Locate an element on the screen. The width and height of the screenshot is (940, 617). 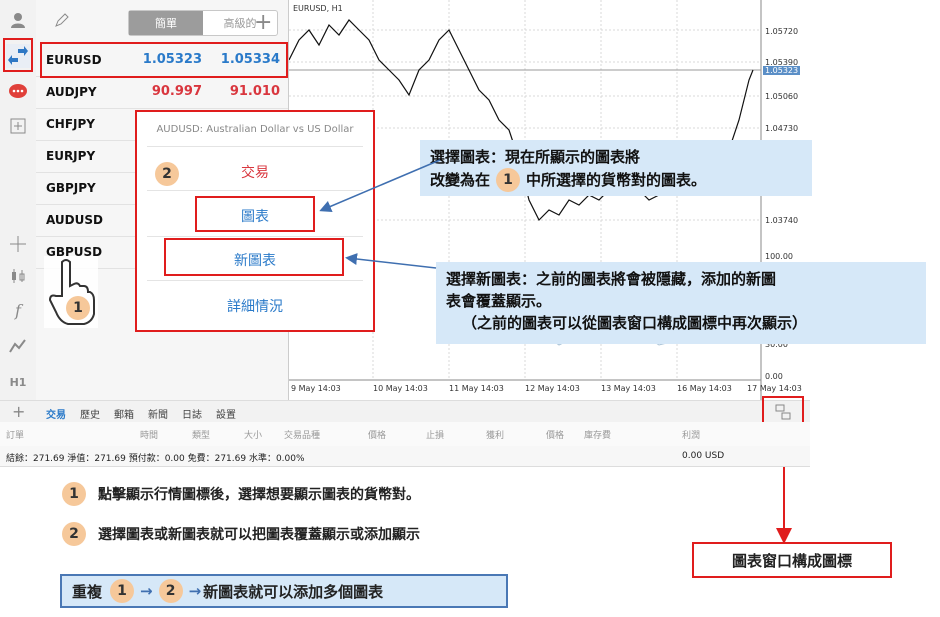
banner-text: 重複 is located at coordinates (87, 591).